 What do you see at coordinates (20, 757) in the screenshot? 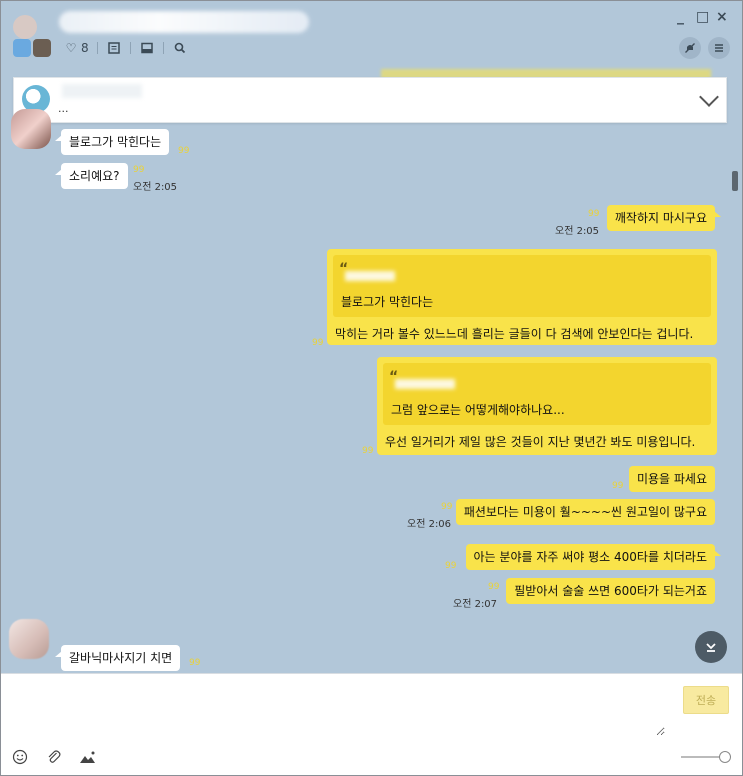
I see `emoji-icon` at bounding box center [20, 757].